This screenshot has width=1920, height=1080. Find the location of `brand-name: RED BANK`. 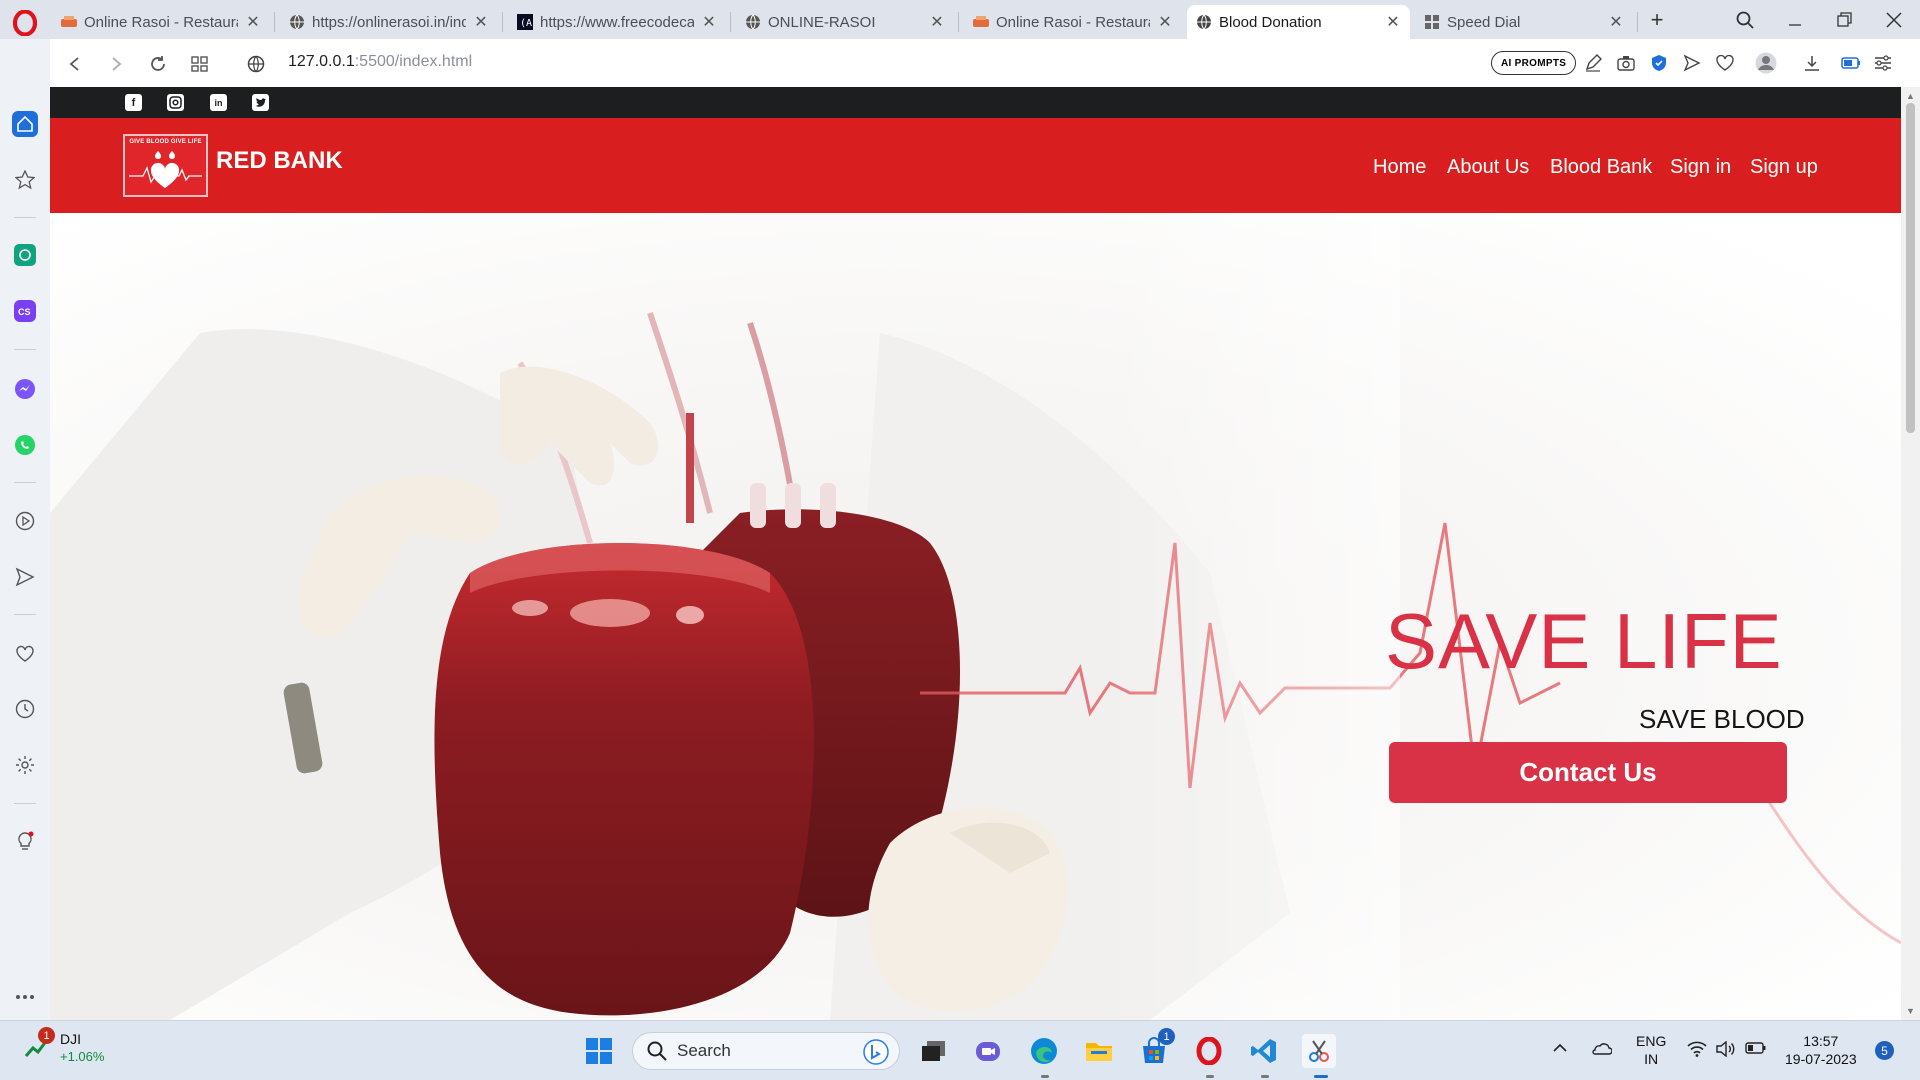

brand-name: RED BANK is located at coordinates (279, 161).